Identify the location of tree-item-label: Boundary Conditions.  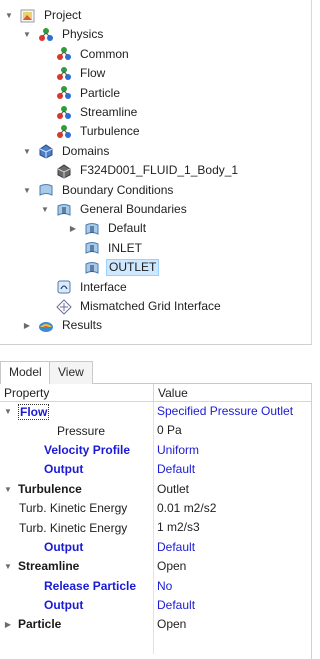
(118, 189).